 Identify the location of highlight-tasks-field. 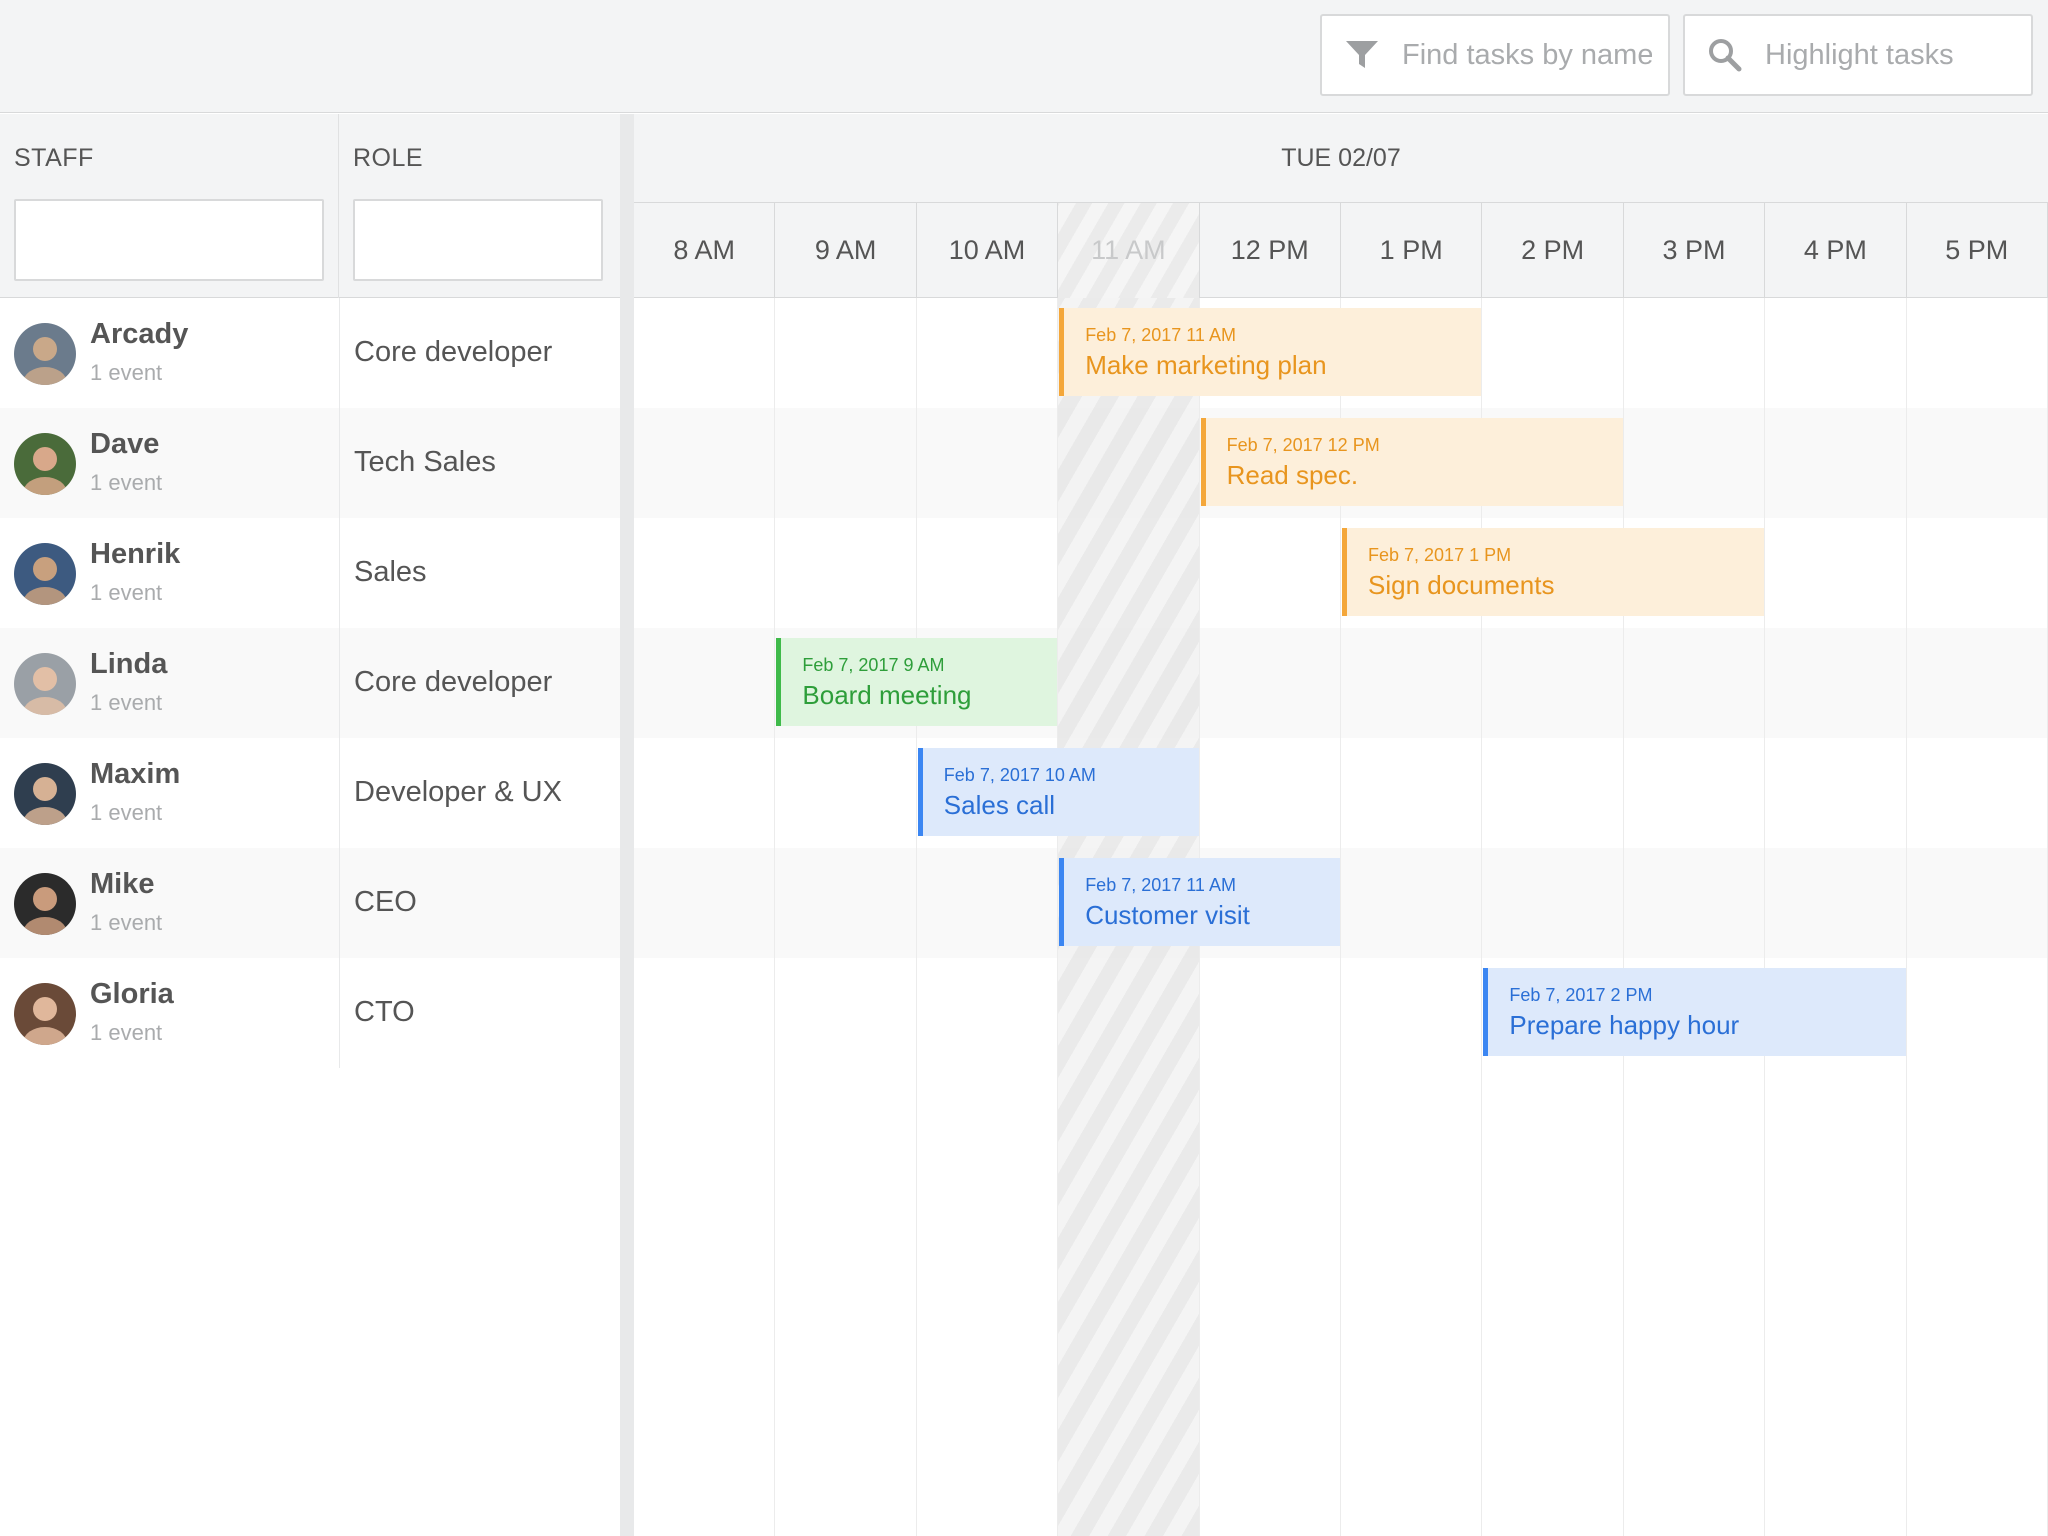
(1858, 55).